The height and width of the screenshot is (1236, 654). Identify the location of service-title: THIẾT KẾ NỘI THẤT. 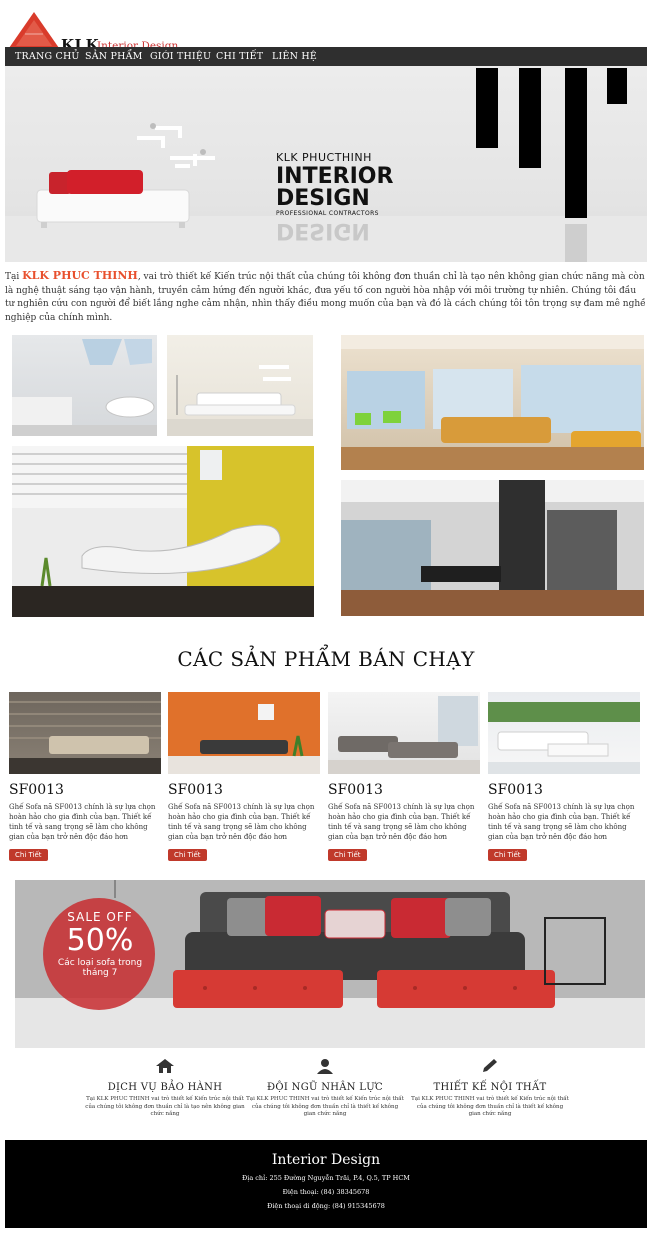
(490, 1087).